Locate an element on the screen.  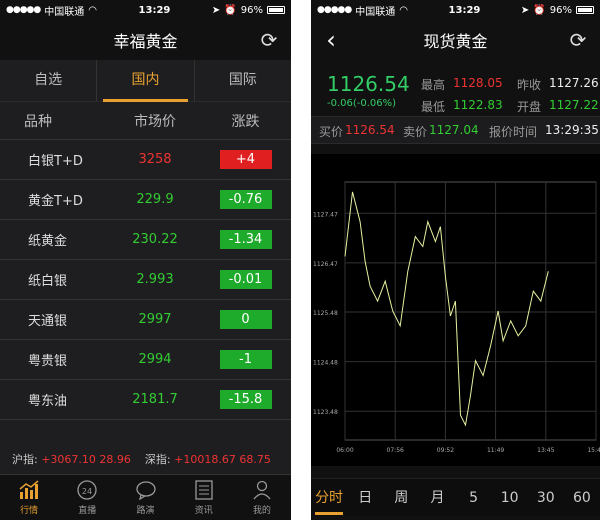
bid-ask-bar: 买价 1126.54 卖价 1127.04 报价时间 13:29:35 is located at coordinates (455, 130).